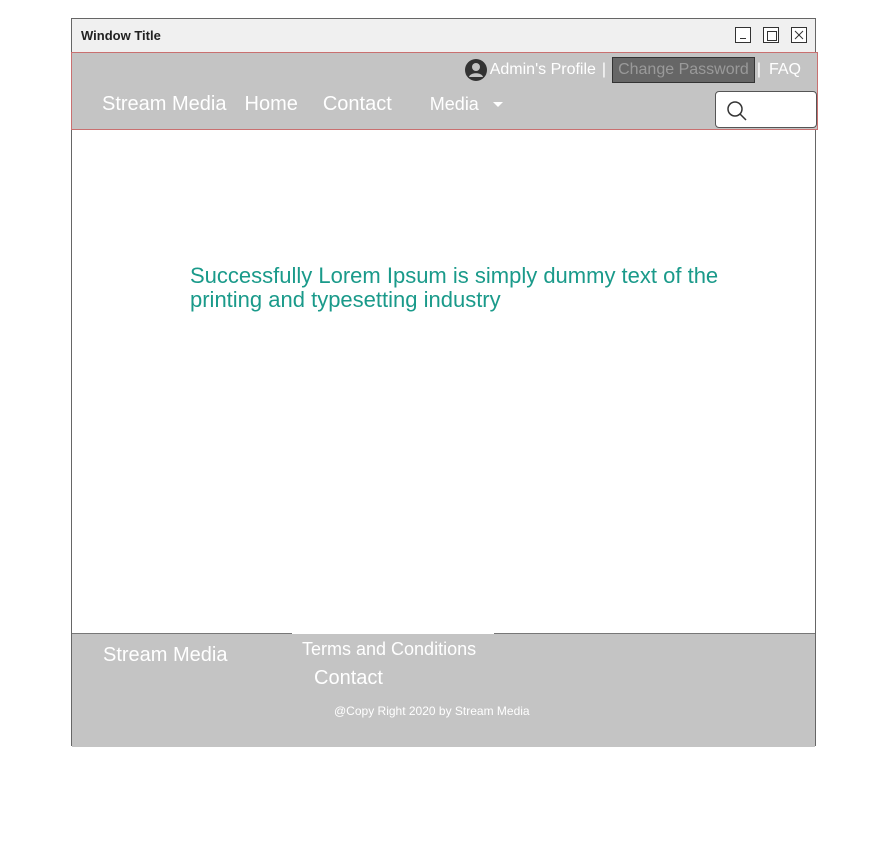 Image resolution: width=875 pixels, height=850 pixels. What do you see at coordinates (164, 104) in the screenshot?
I see `brand-link: Stream Media` at bounding box center [164, 104].